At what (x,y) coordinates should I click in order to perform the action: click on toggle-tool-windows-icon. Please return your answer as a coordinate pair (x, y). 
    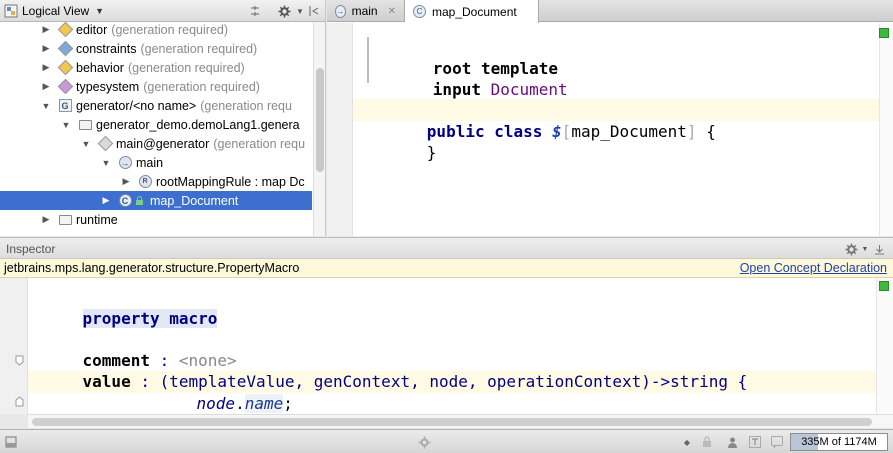
    Looking at the image, I should click on (11, 442).